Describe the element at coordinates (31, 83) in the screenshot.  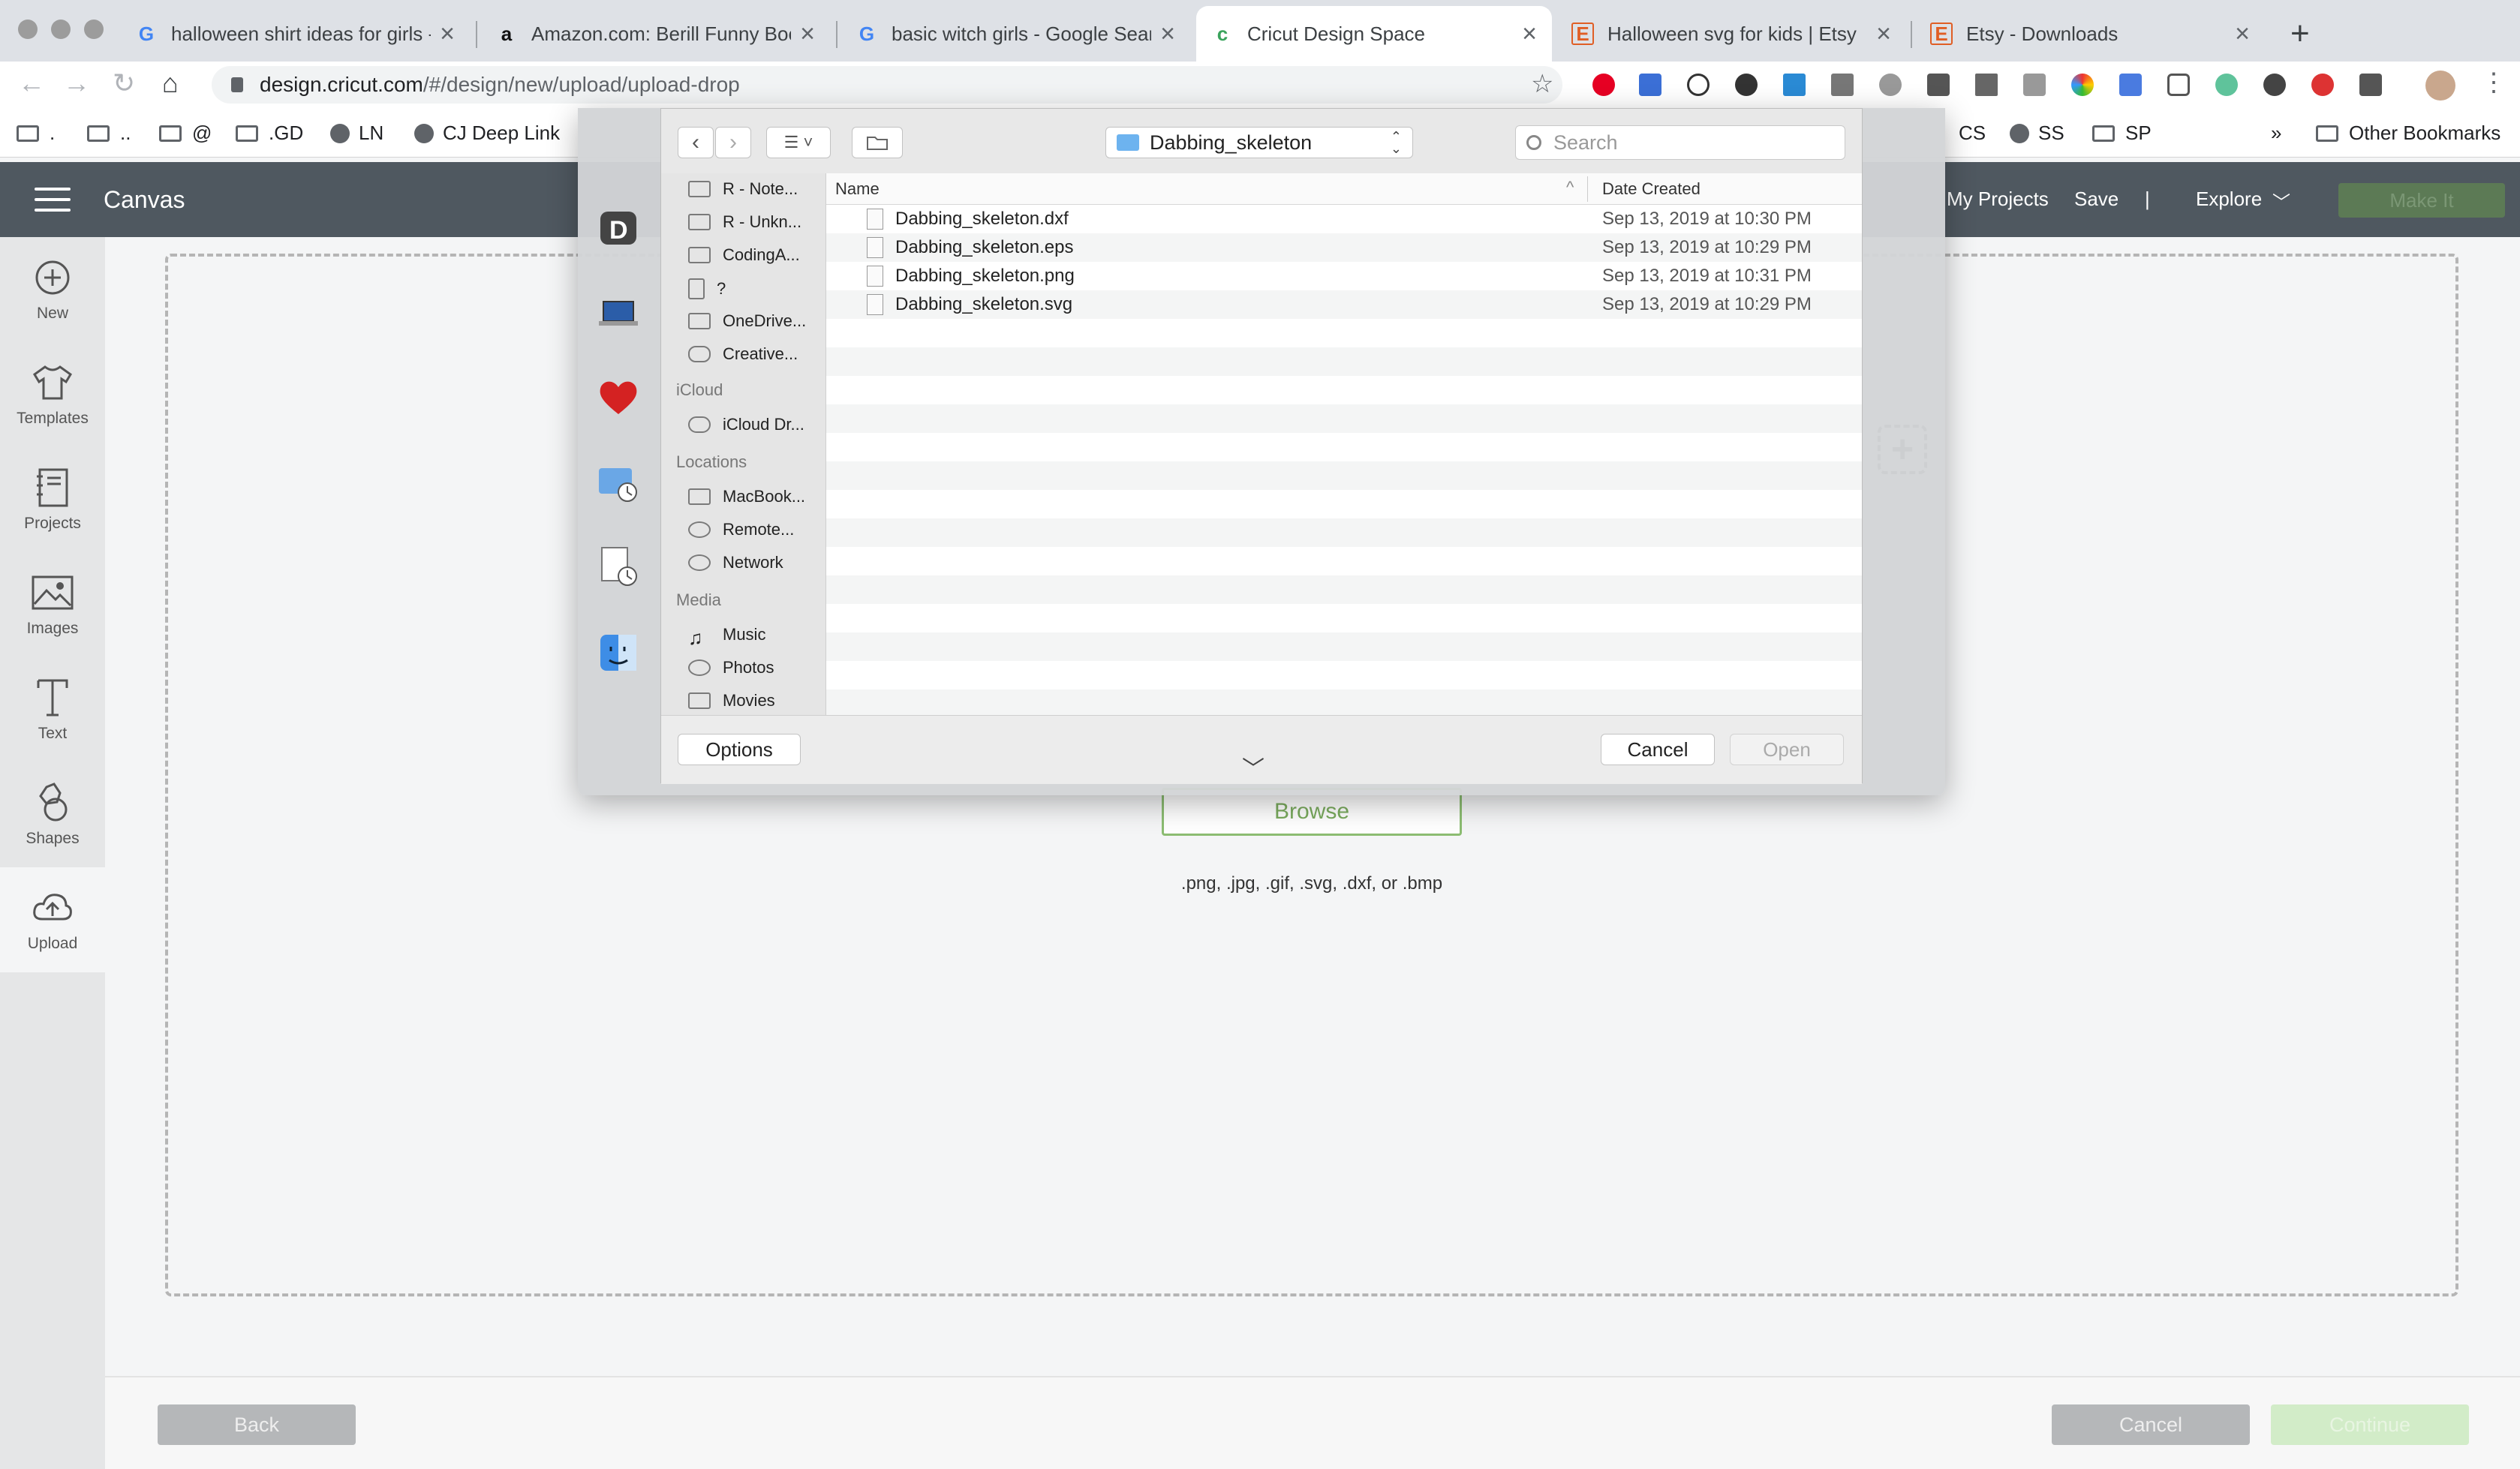
I see `back-arrow-icon: ←` at that location.